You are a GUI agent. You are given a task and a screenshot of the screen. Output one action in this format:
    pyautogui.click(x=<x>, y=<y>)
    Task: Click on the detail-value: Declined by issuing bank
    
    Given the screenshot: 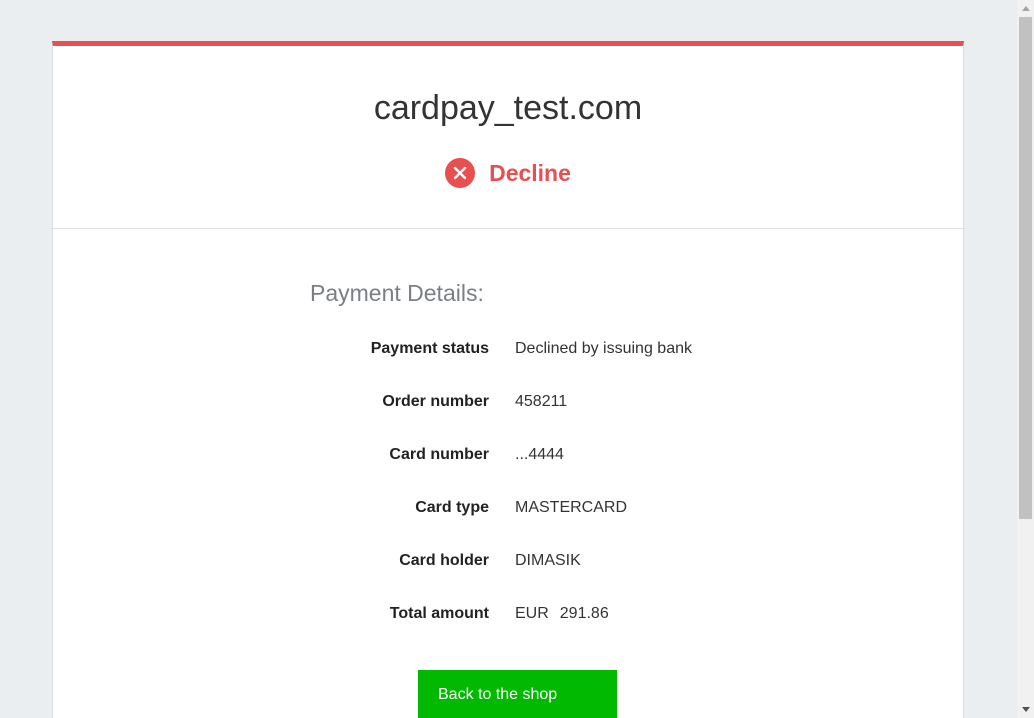 What is the action you would take?
    pyautogui.click(x=603, y=348)
    